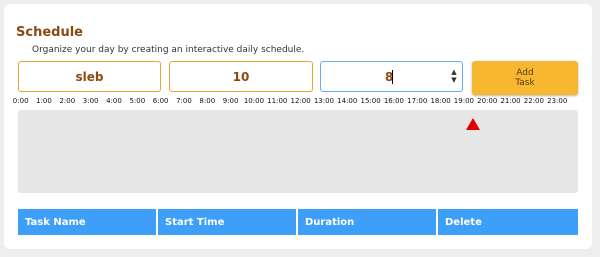  I want to click on start-time-value: 10, so click(241, 76).